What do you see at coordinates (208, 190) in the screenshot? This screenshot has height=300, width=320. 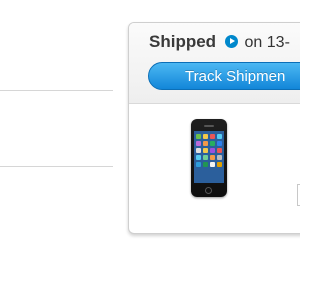 I see `phone-home-button` at bounding box center [208, 190].